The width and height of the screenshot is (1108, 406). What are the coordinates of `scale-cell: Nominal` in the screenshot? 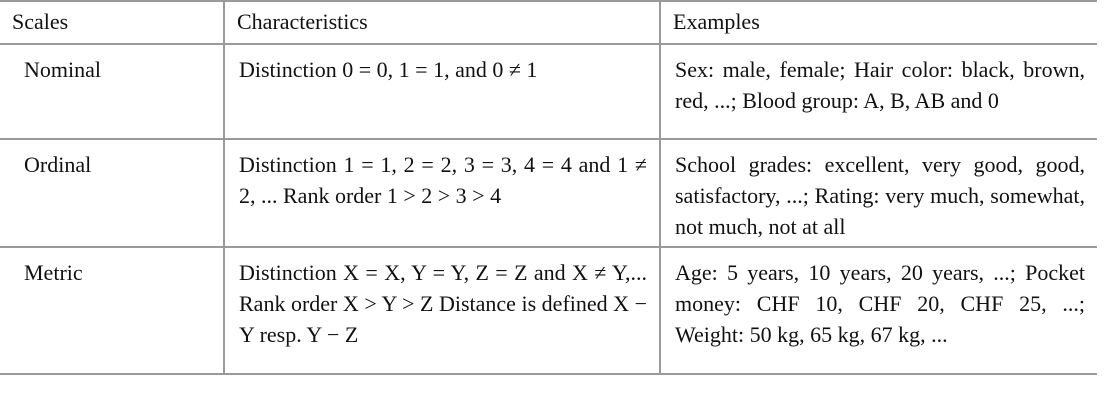 It's located at (112, 92).